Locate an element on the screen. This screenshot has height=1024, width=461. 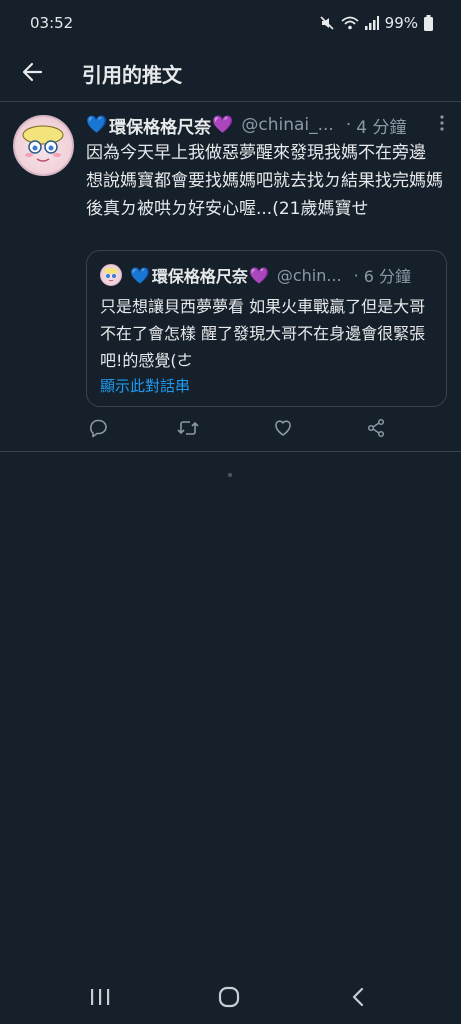
status-icons: 99% is located at coordinates (376, 23).